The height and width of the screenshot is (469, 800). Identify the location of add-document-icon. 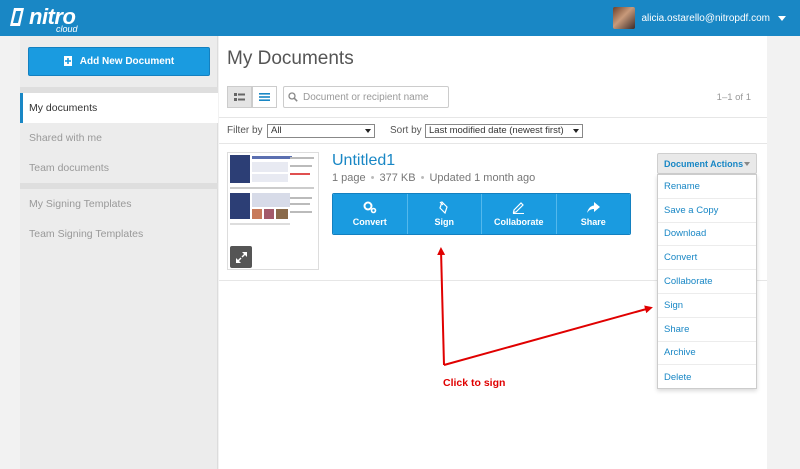
(67, 61).